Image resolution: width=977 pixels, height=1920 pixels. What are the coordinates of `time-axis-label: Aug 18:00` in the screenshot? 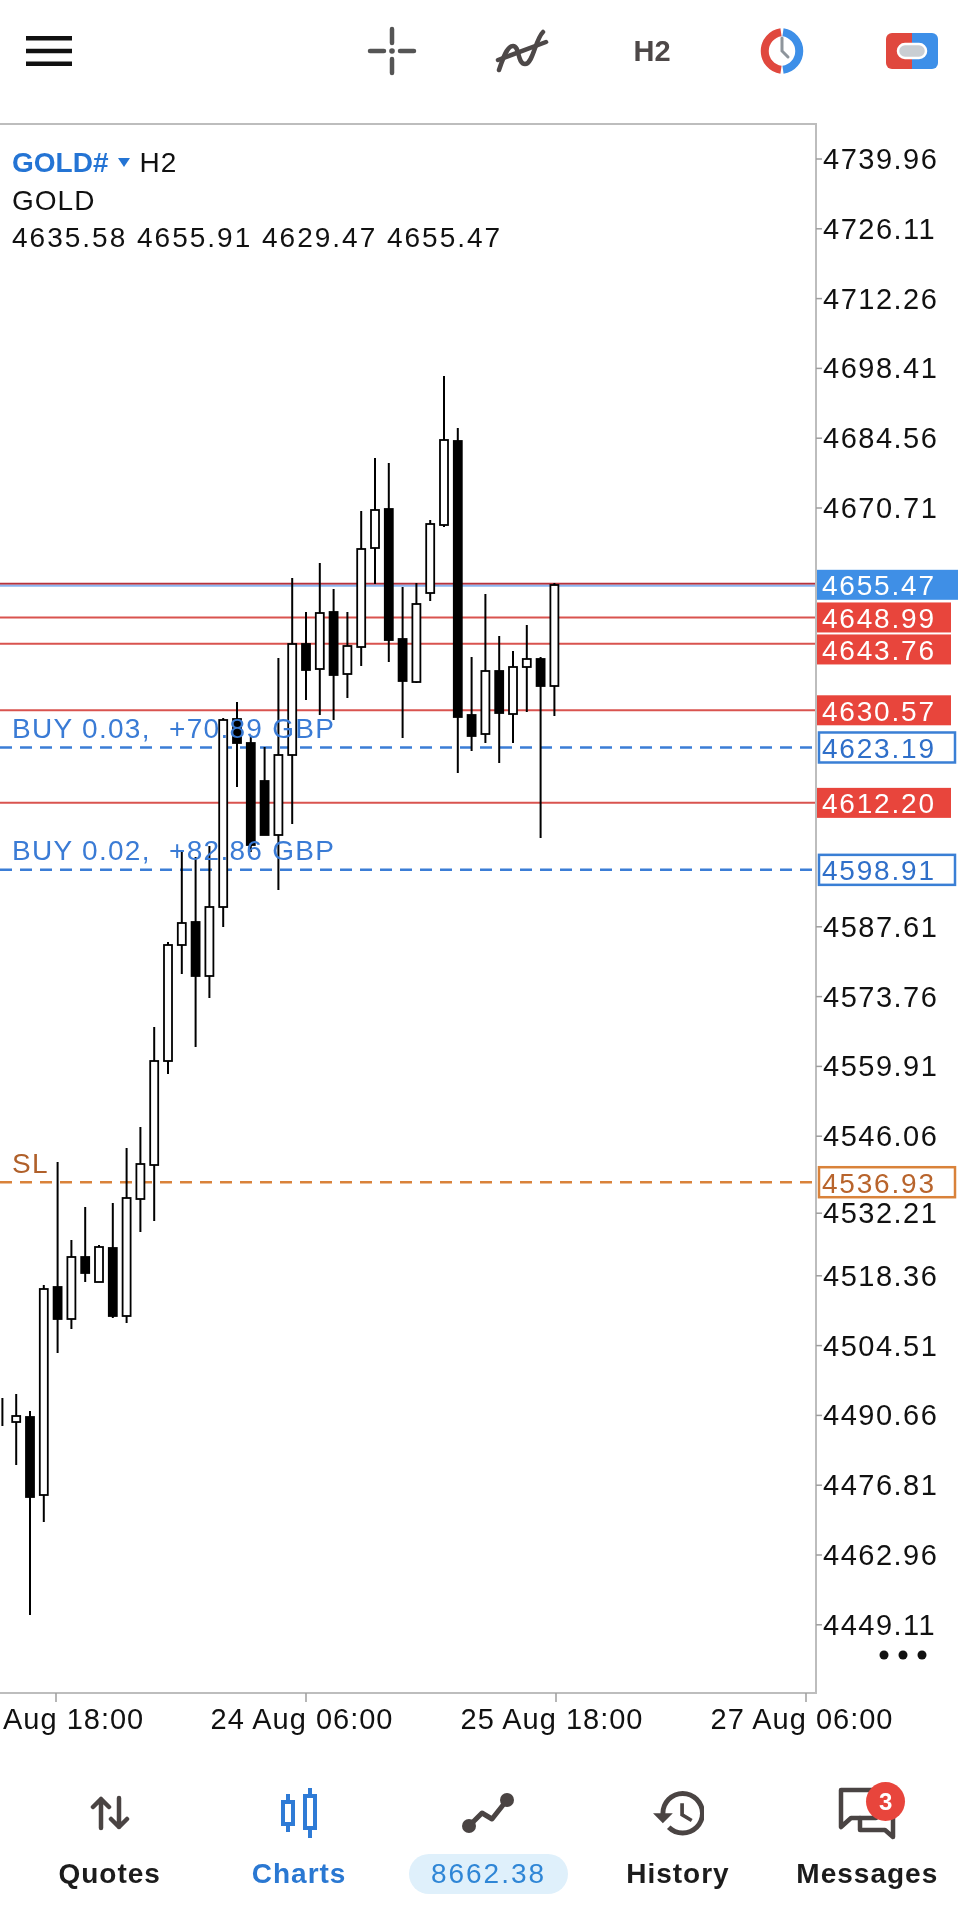 It's located at (74, 1719).